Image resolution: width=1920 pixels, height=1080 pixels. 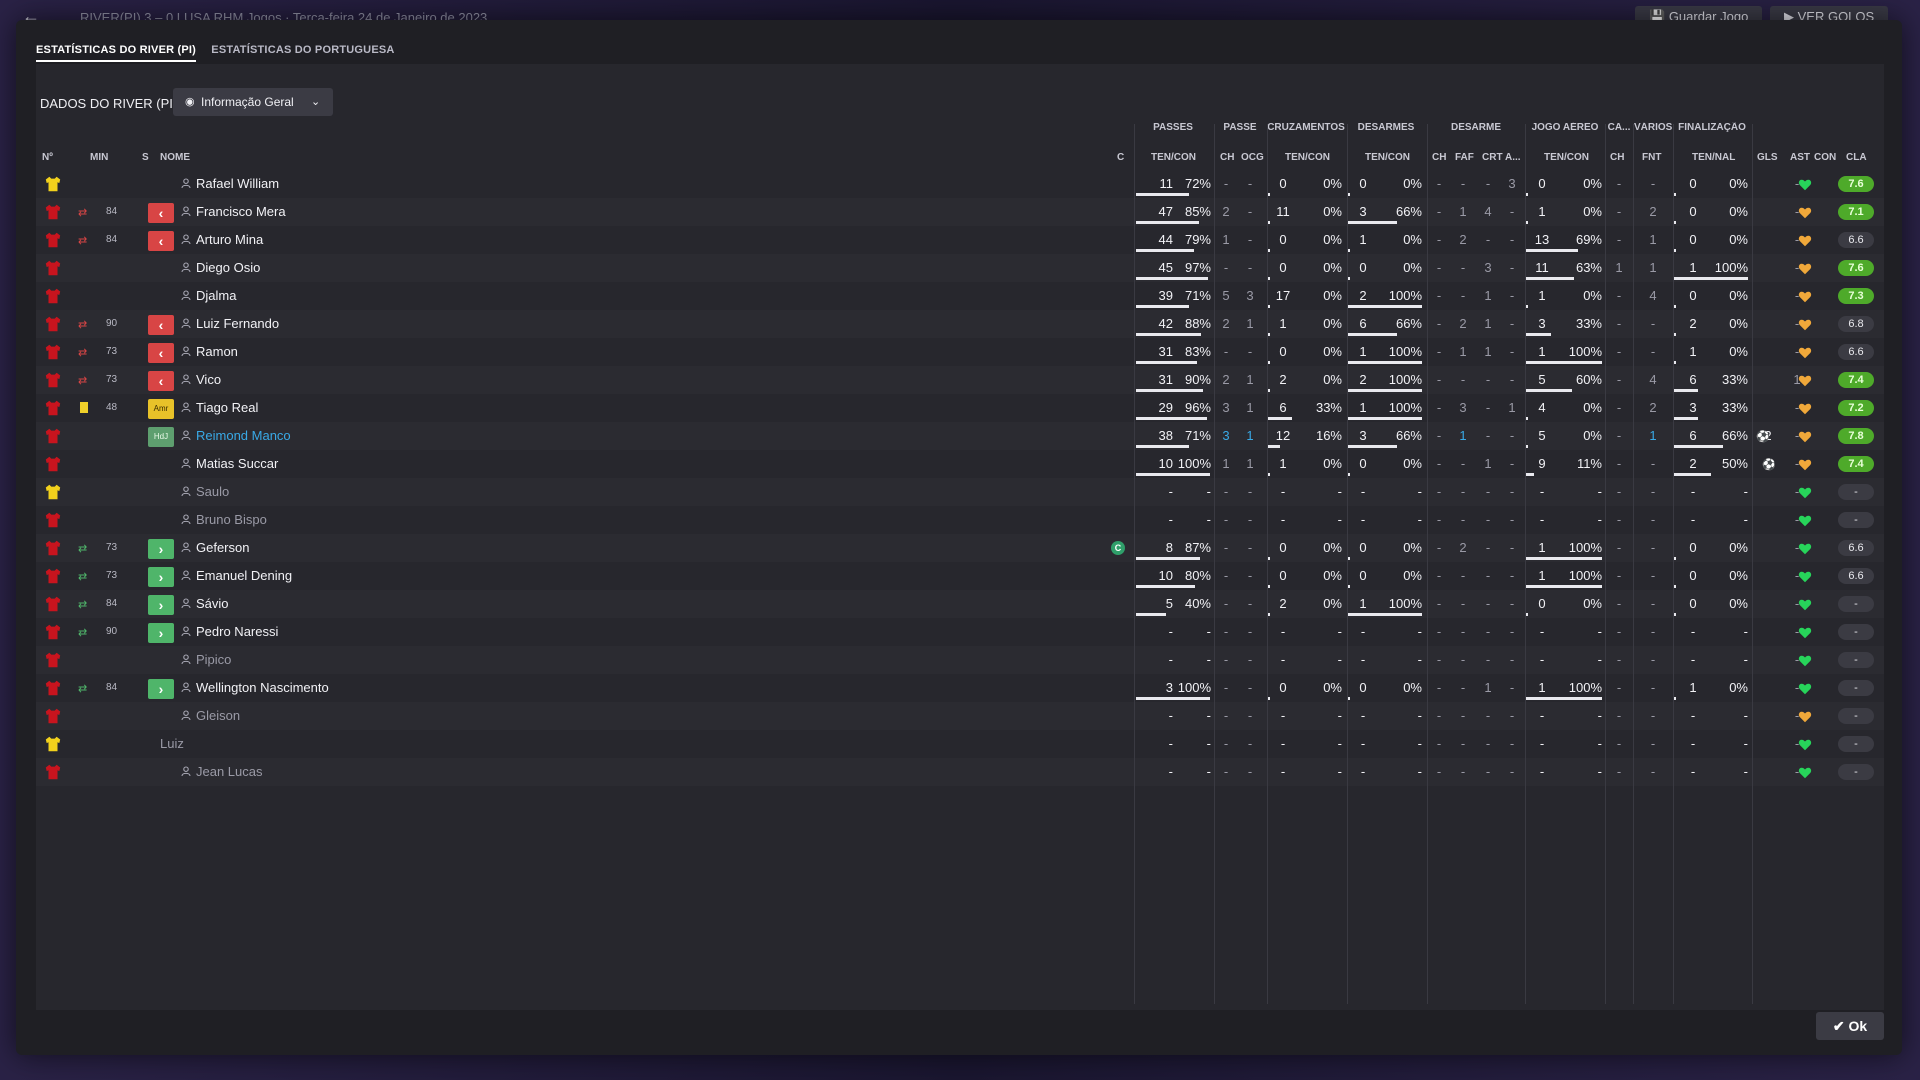 I want to click on col-header-passes-ten-con: TEN/CON, so click(x=1173, y=157).